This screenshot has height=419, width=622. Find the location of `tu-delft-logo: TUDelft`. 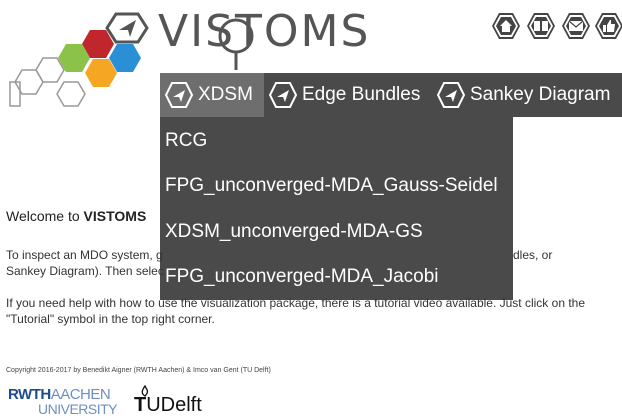

tu-delft-logo: TUDelft is located at coordinates (179, 401).